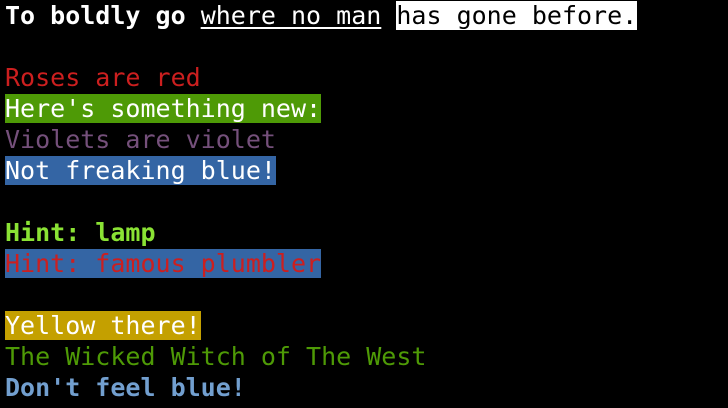 Image resolution: width=728 pixels, height=408 pixels. I want to click on terminal-line: Yellow there!, so click(366, 325).